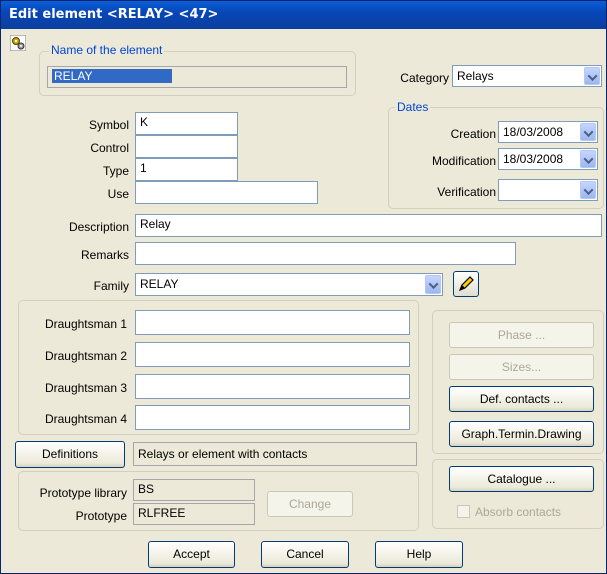 This screenshot has width=607, height=574. I want to click on type-label: Type, so click(115, 171).